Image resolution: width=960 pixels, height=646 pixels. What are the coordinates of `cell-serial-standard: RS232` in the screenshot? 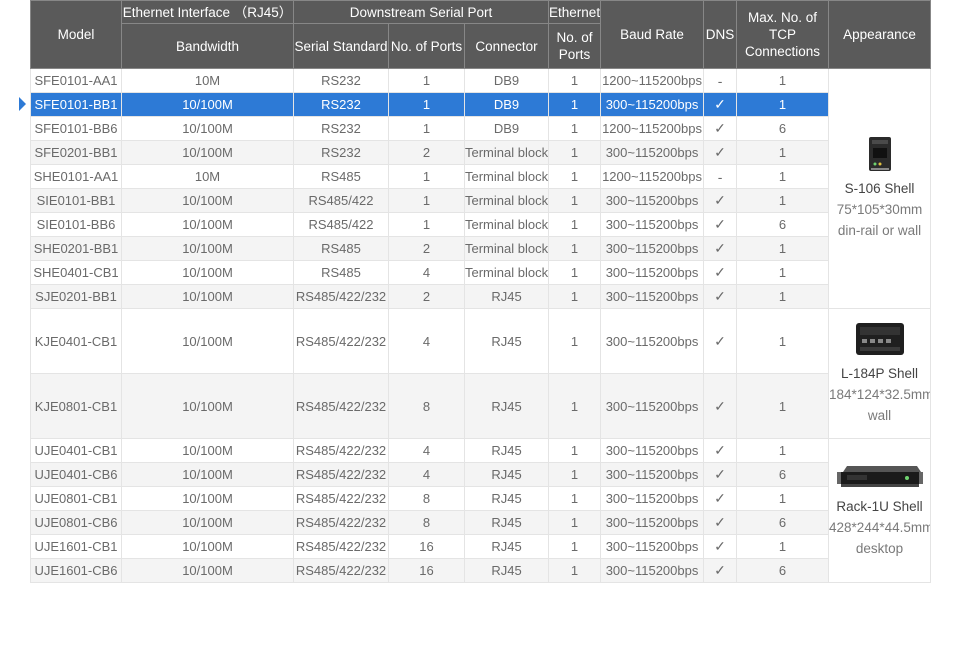 It's located at (341, 104).